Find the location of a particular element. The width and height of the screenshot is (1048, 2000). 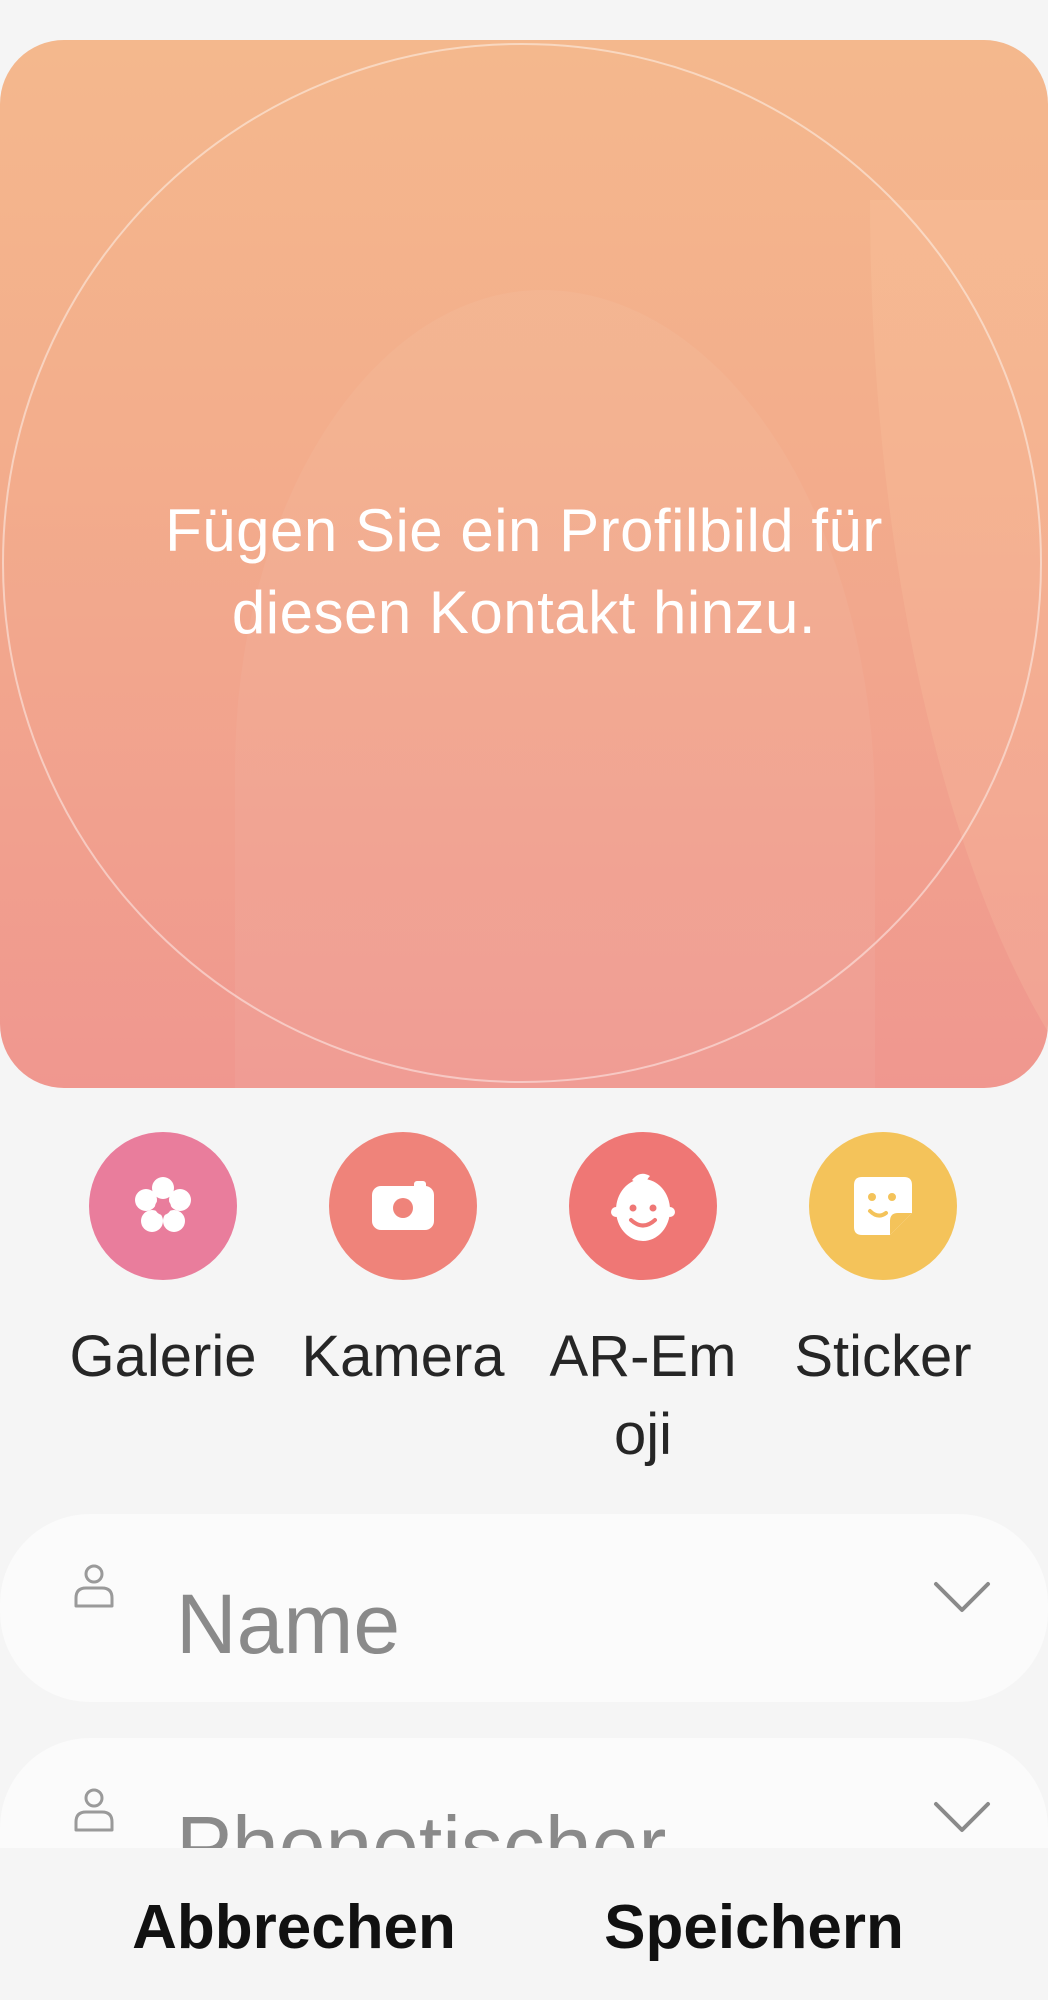

camera-icon is located at coordinates (403, 1205).